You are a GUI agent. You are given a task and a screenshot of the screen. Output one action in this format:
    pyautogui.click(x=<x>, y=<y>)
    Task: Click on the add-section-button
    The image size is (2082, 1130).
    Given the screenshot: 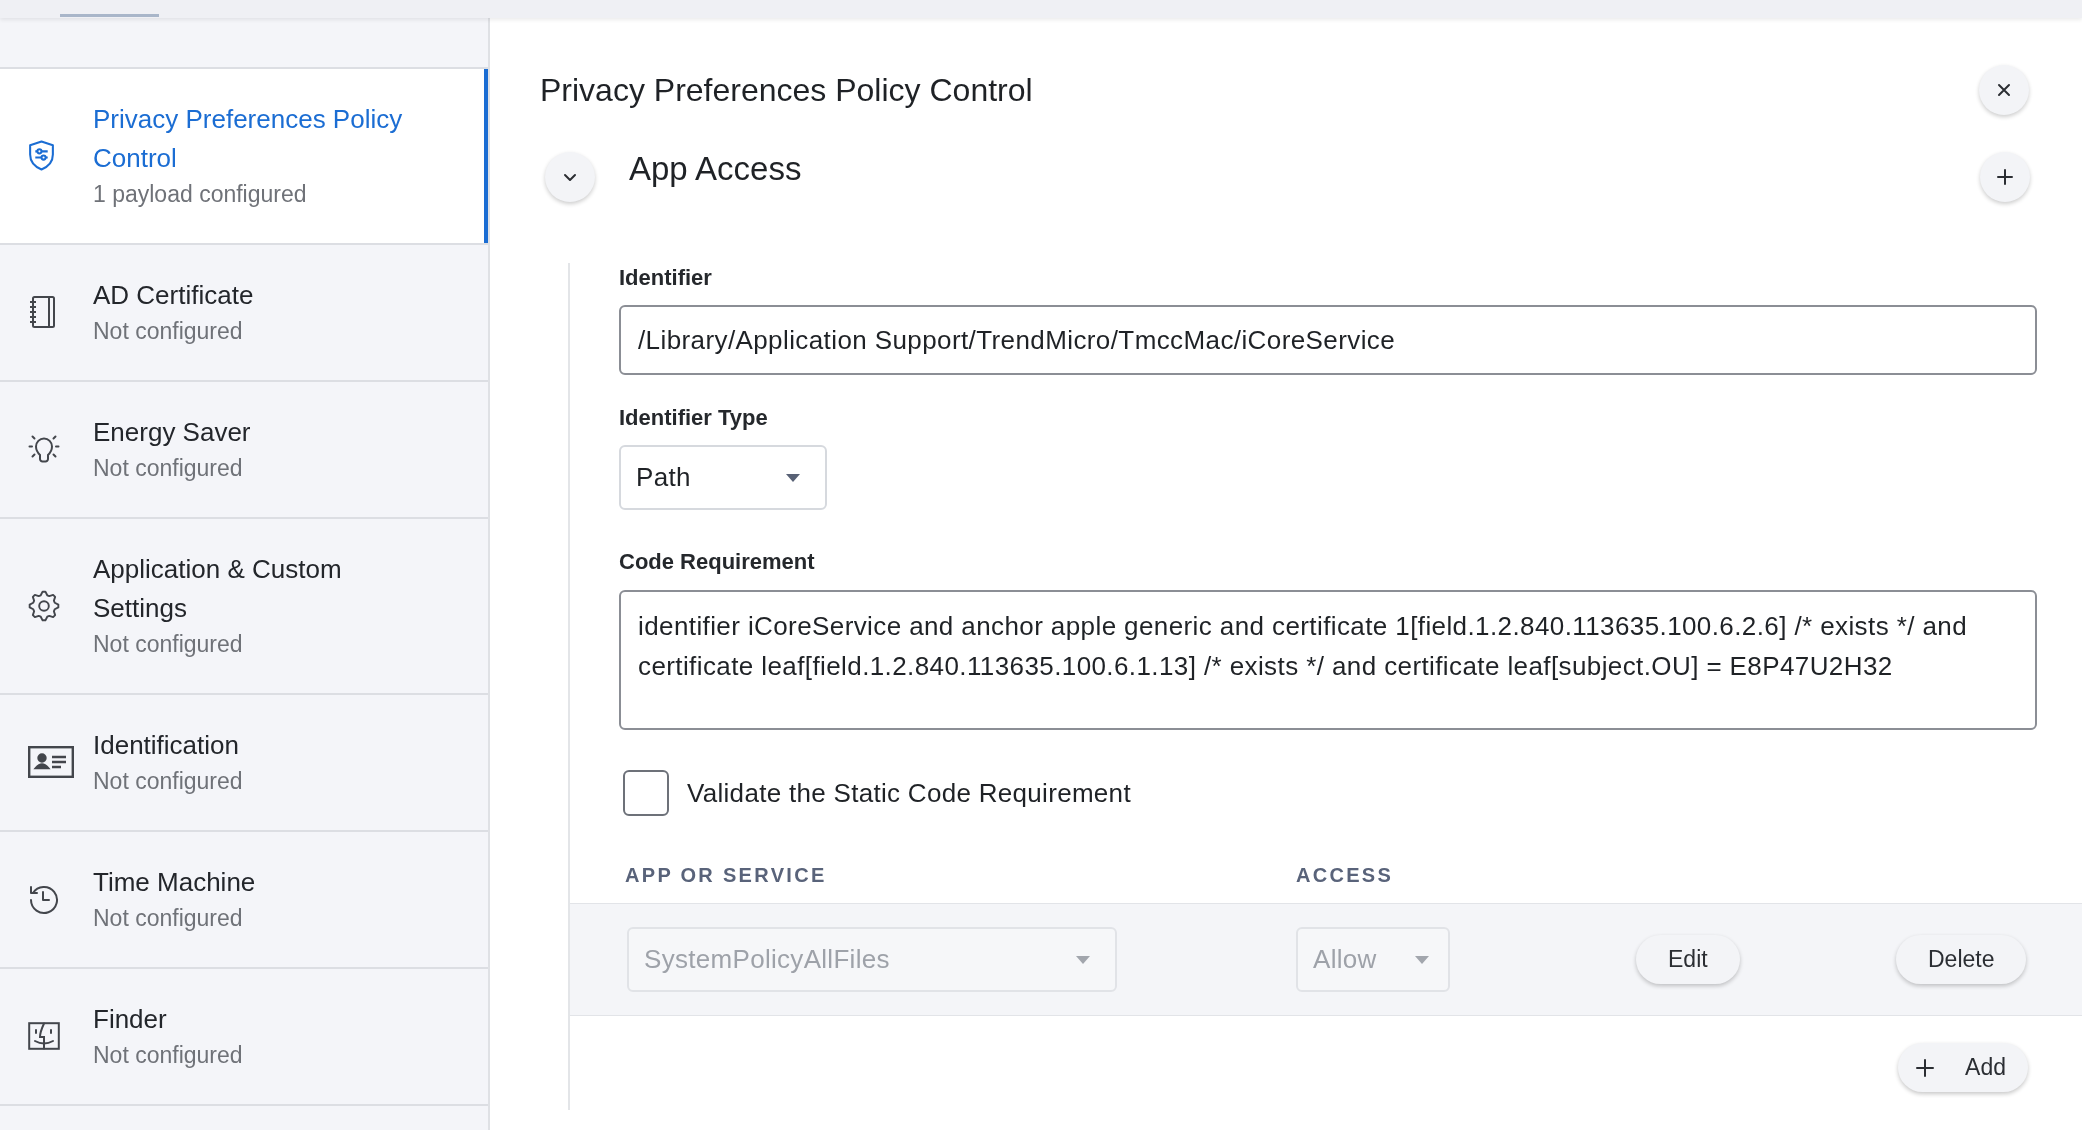 What is the action you would take?
    pyautogui.click(x=2005, y=177)
    